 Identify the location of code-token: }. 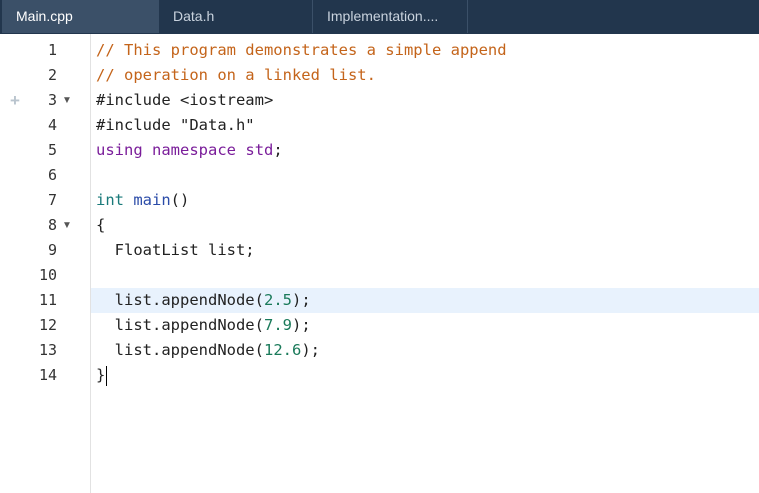
(101, 375).